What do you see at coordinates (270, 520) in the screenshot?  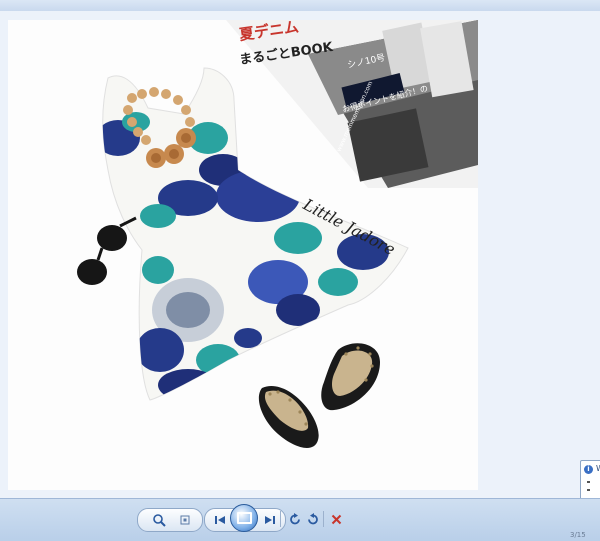 I see `next-icon` at bounding box center [270, 520].